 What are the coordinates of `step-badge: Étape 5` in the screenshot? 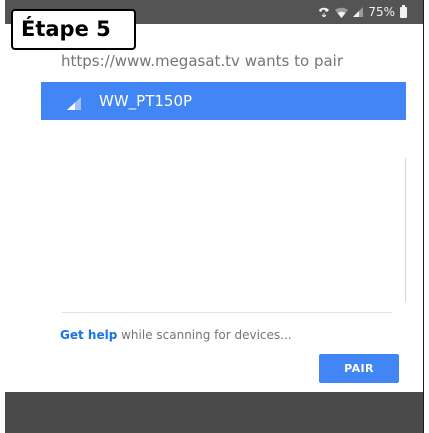 It's located at (73, 29).